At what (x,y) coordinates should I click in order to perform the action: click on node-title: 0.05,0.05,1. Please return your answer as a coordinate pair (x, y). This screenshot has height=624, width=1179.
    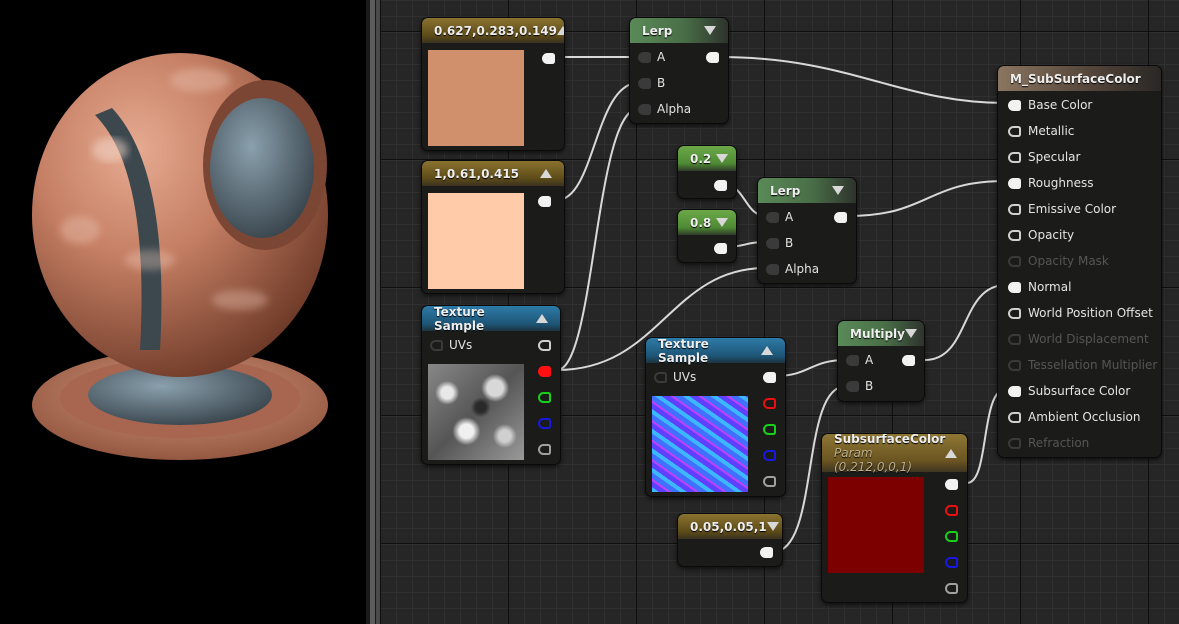
    Looking at the image, I should click on (728, 526).